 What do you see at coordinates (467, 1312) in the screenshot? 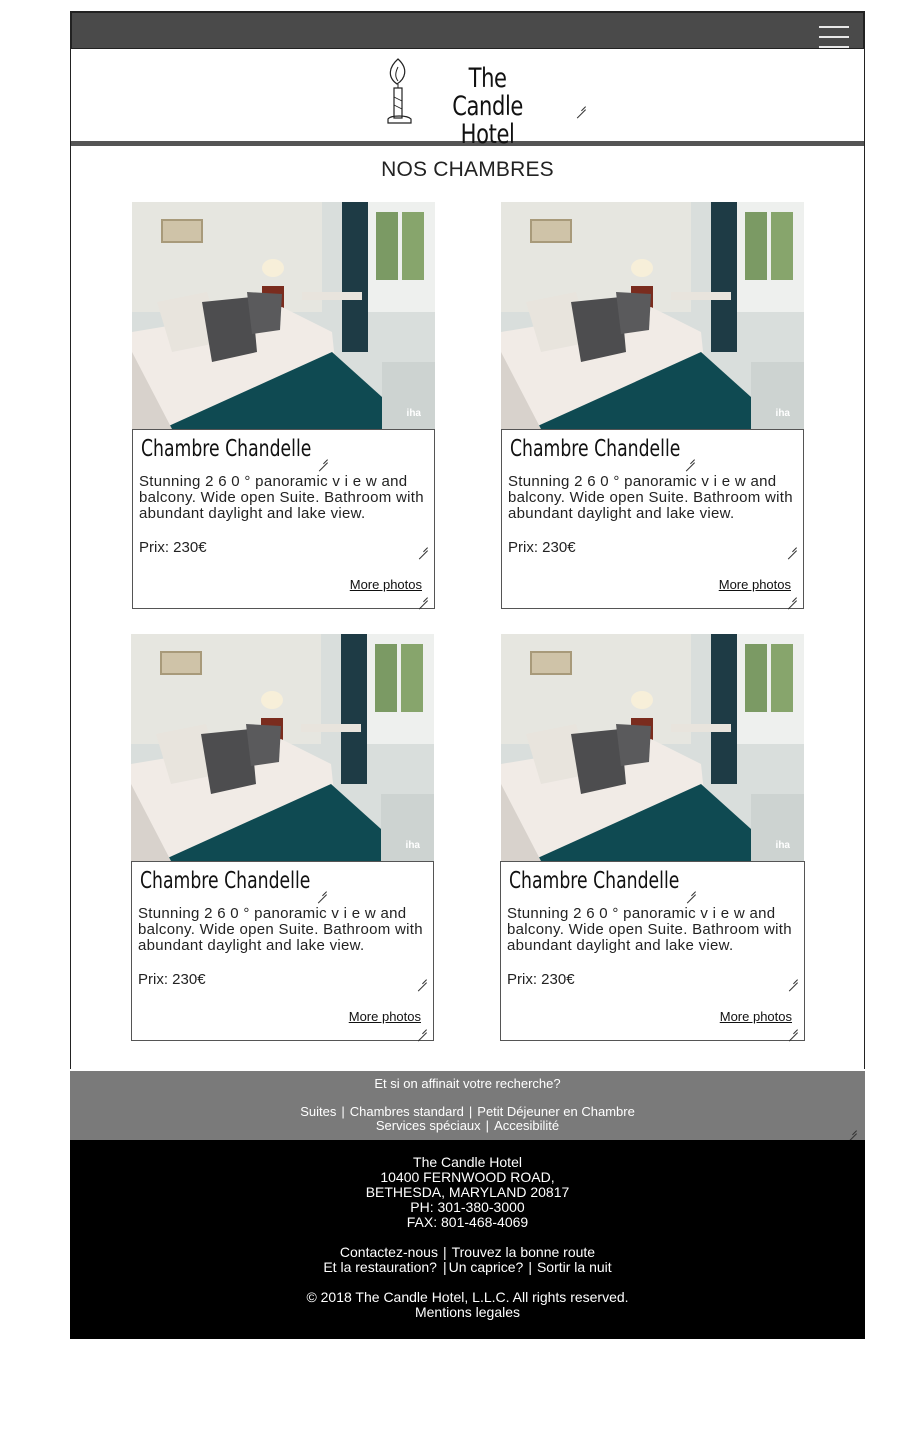
I see `link-legal: Mentions legales` at bounding box center [467, 1312].